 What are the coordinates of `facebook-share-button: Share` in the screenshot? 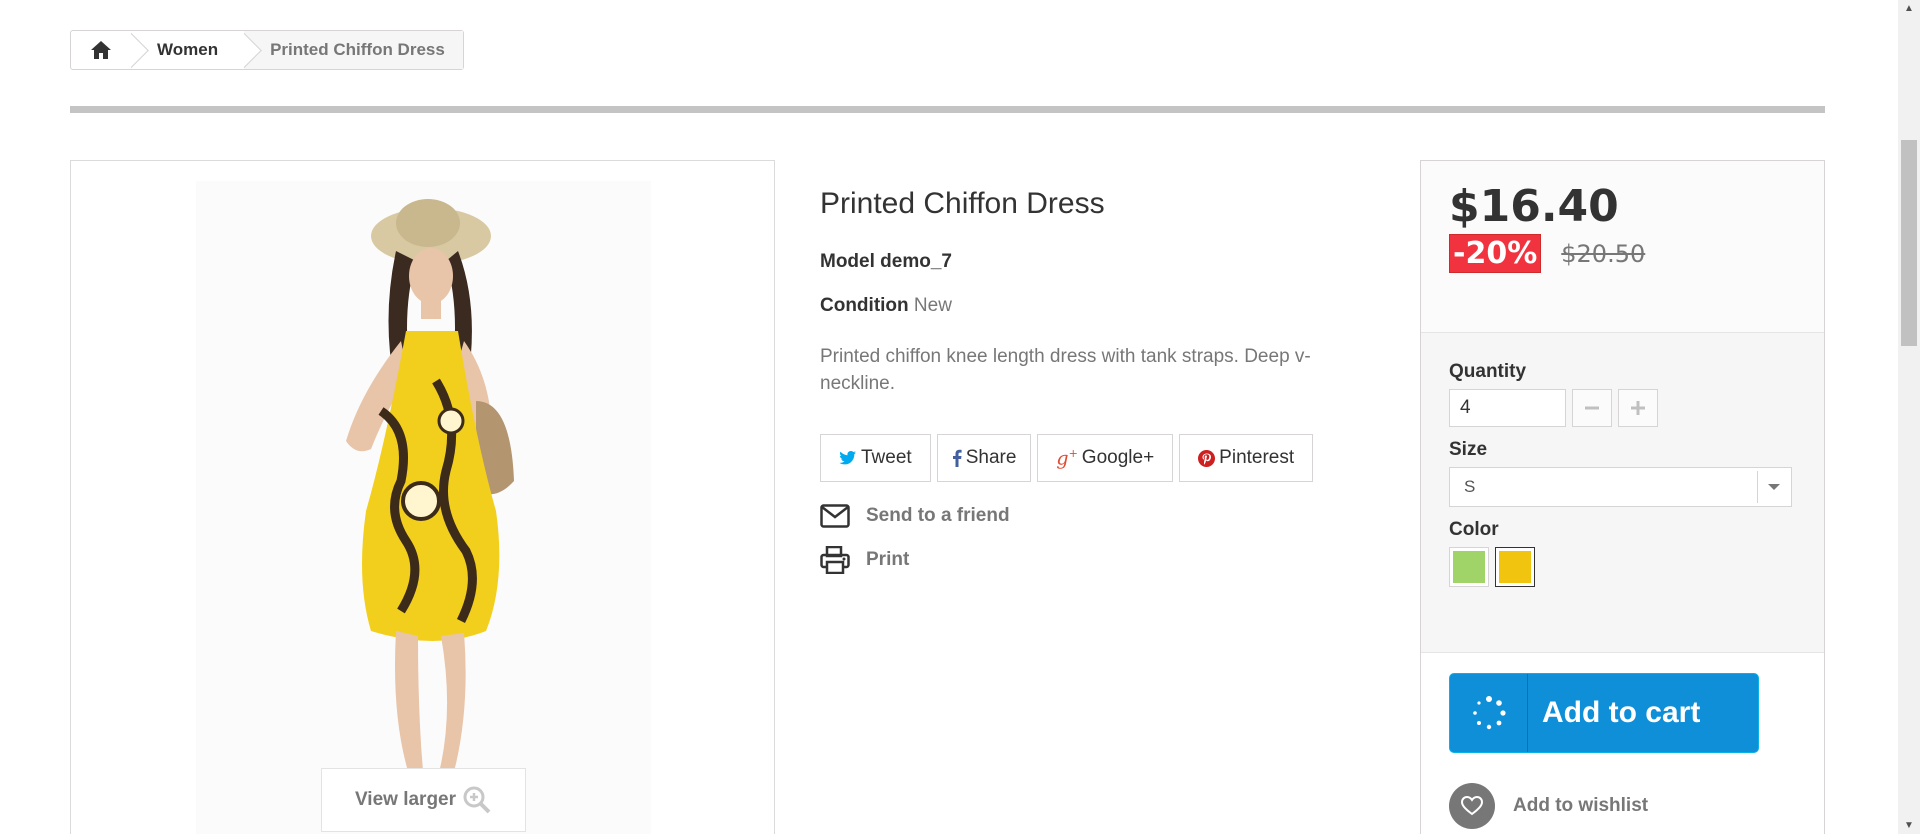 It's located at (984, 458).